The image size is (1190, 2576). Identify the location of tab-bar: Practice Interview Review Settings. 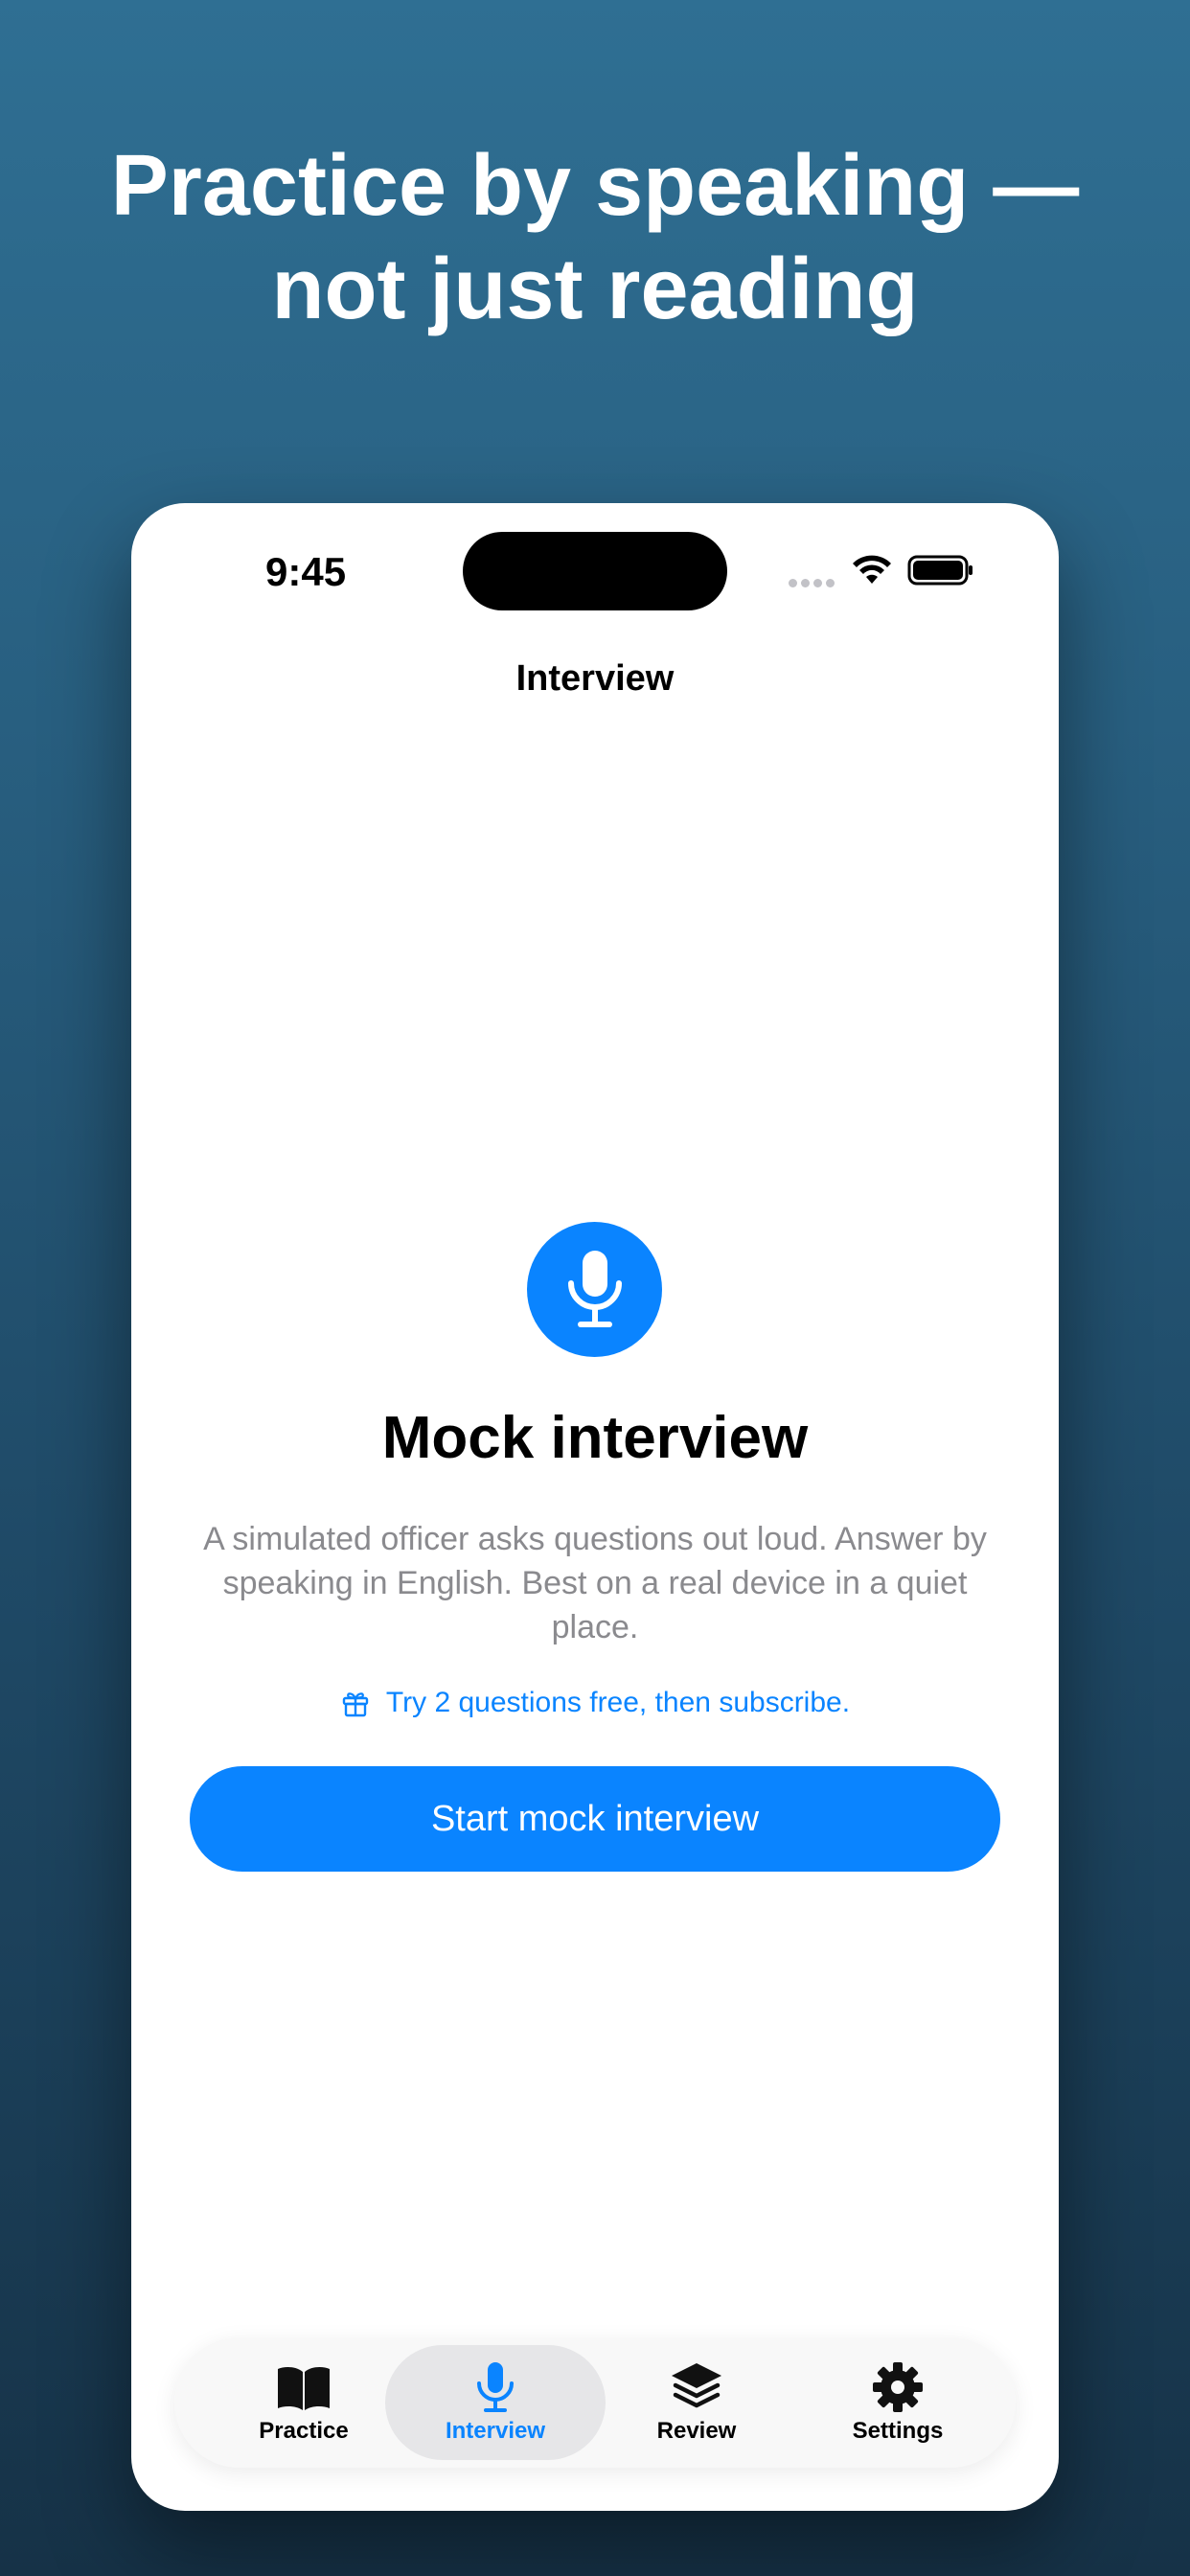
(595, 2402).